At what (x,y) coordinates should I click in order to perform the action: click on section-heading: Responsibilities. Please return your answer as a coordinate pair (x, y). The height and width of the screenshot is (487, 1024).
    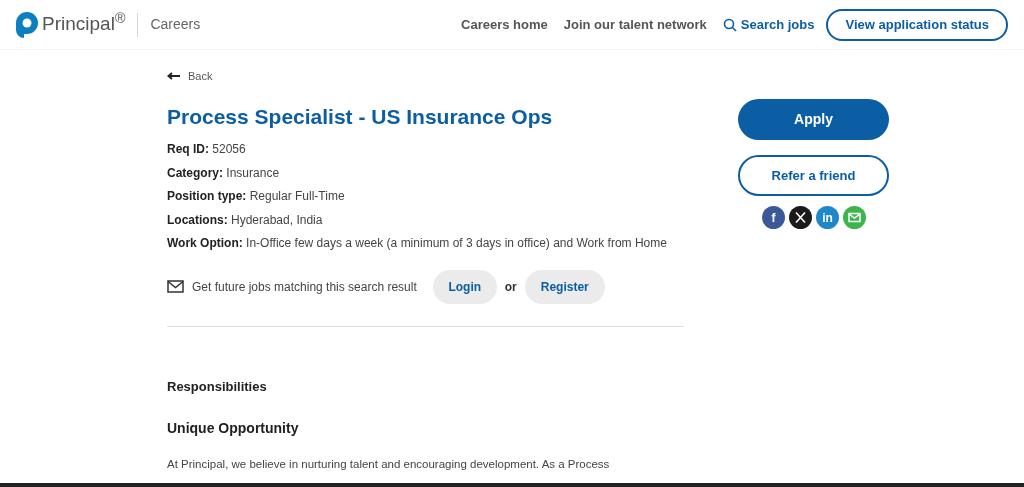
    Looking at the image, I should click on (217, 386).